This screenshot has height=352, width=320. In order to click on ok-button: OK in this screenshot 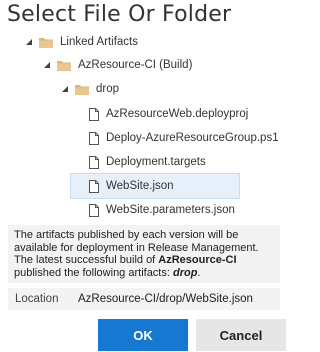, I will do `click(143, 335)`.